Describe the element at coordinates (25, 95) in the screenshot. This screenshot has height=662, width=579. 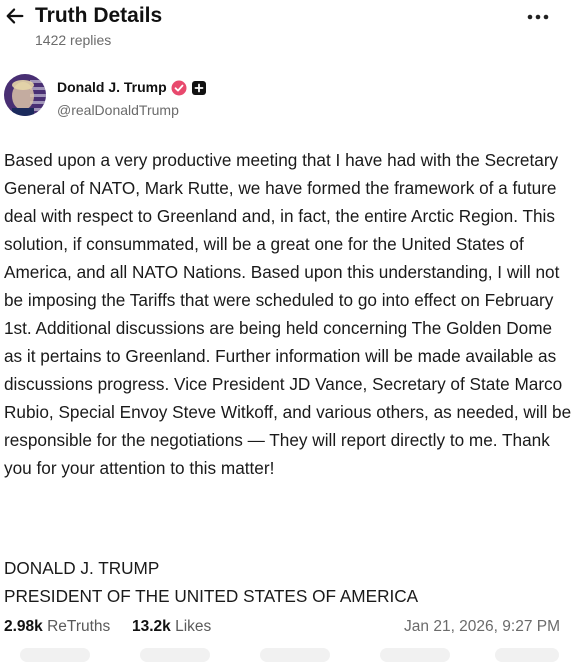
I see `avatar` at that location.